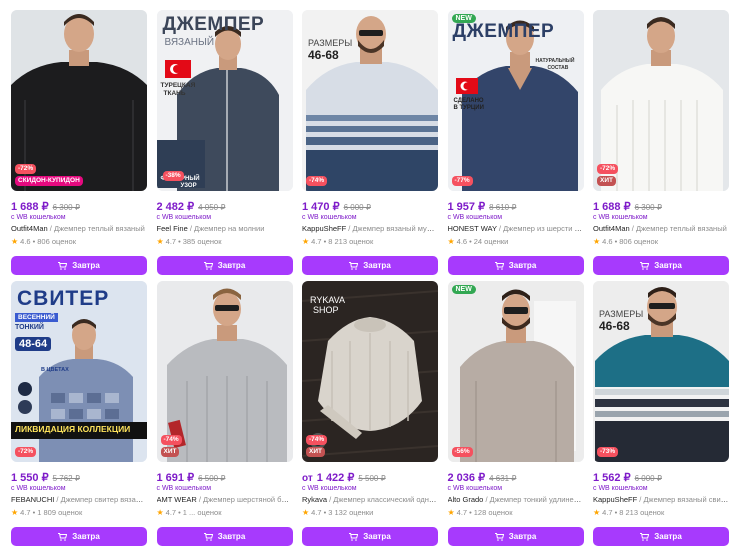  I want to click on price: 1 422 ₽, so click(335, 478).